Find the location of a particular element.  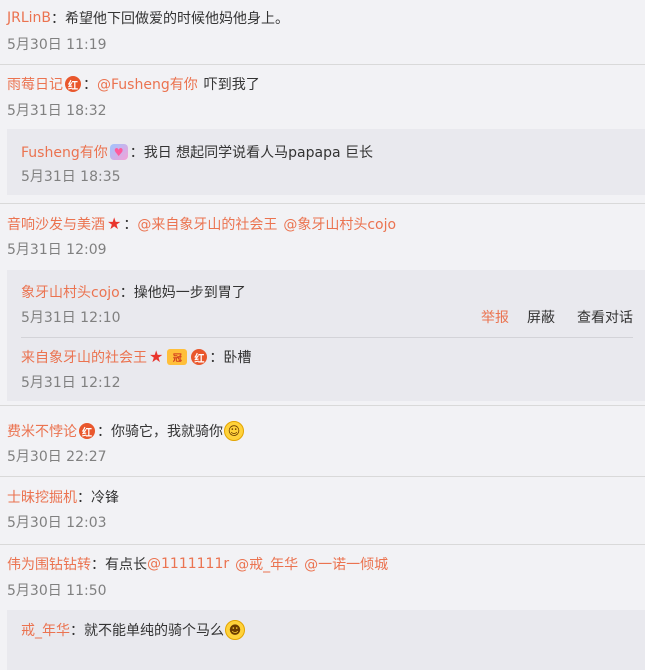

reply-line: 来自象牙山的社会王 ★ 冠 红 ： 卧槽 is located at coordinates (136, 357).